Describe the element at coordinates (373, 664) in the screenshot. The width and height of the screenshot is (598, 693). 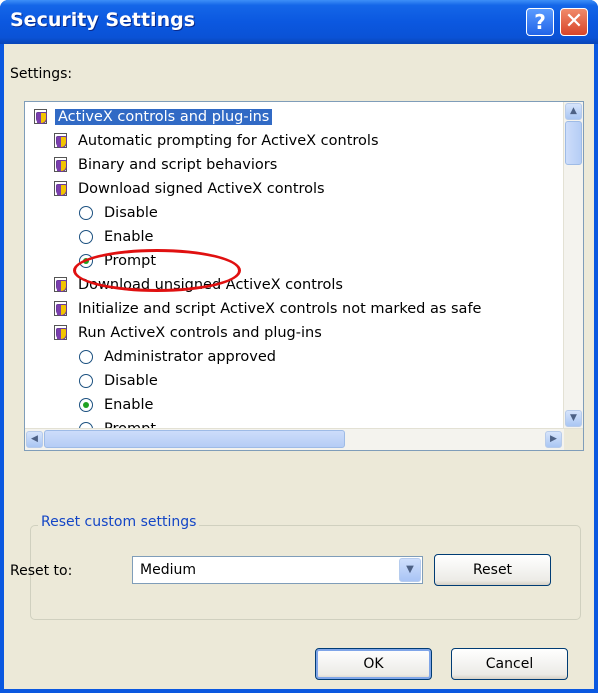
I see `ok-button: OK` at that location.